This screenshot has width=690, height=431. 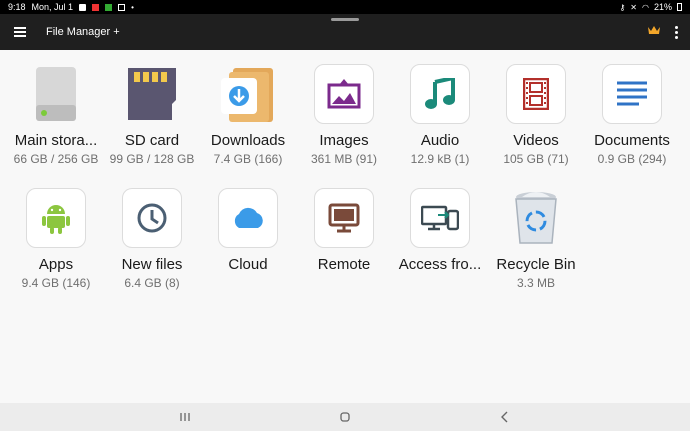 What do you see at coordinates (152, 140) in the screenshot?
I see `tile-label: SD card` at bounding box center [152, 140].